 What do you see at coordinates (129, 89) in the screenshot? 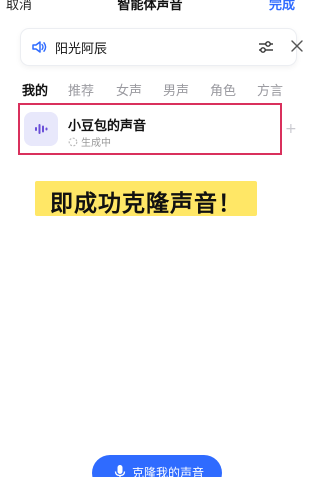
I see `tab-female: 女声` at bounding box center [129, 89].